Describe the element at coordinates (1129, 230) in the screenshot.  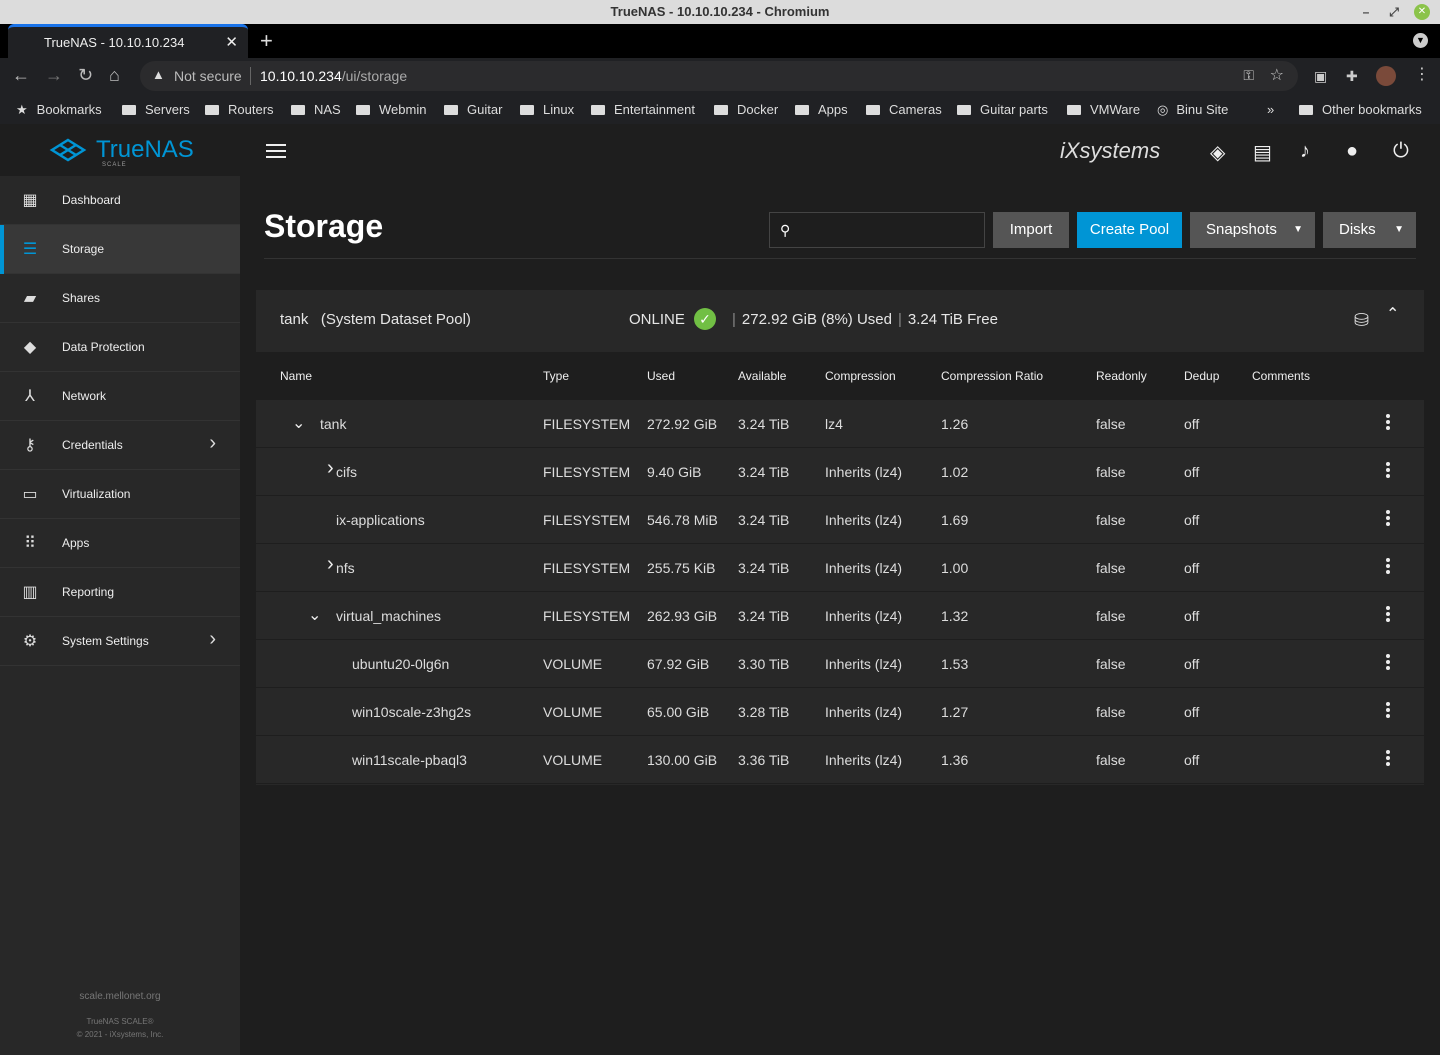
I see `create-pool-button: Create Pool` at that location.